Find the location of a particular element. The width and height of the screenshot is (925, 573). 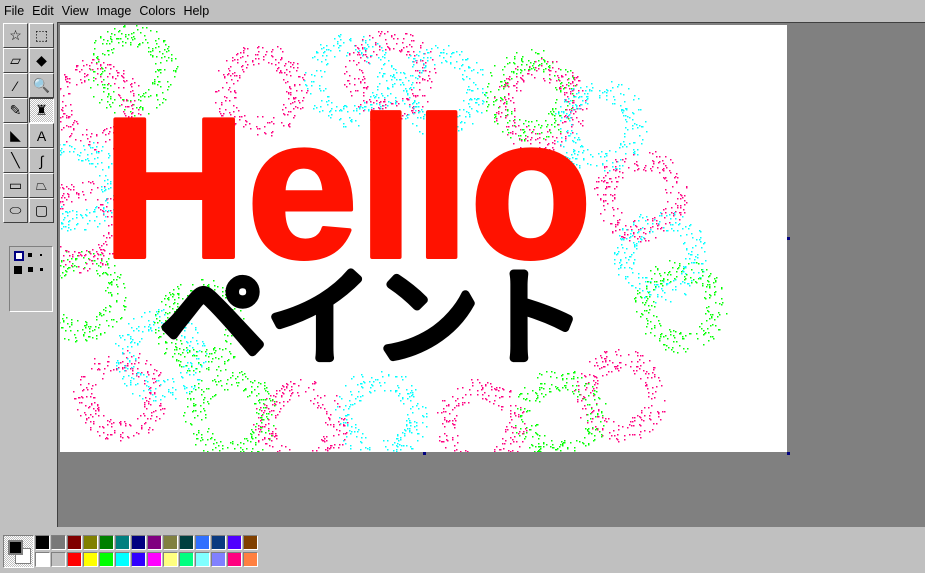

tool-magnifier: 🔍 is located at coordinates (41, 85).